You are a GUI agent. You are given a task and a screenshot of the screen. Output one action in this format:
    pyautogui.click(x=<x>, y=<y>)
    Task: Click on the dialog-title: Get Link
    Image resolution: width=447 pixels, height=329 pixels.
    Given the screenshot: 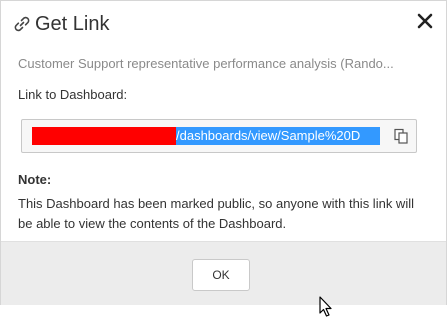 What is the action you would take?
    pyautogui.click(x=72, y=24)
    